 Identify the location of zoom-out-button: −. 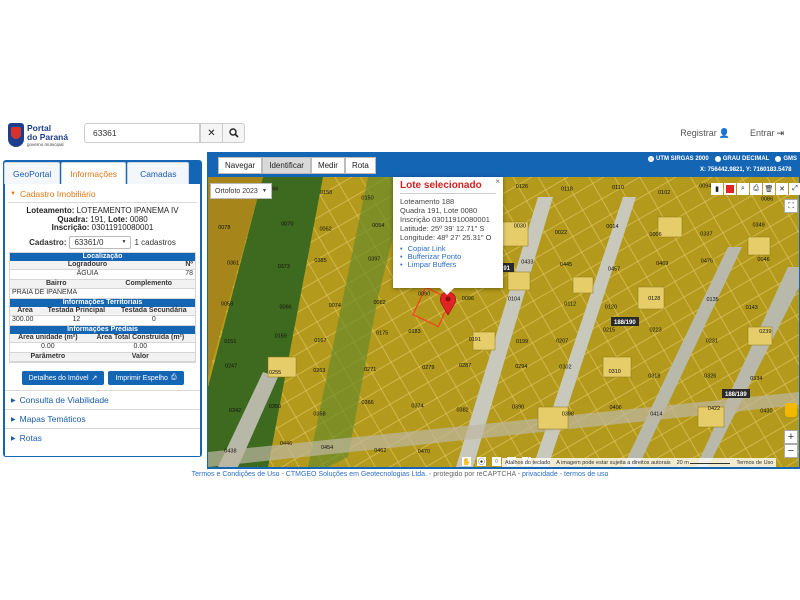
(791, 451).